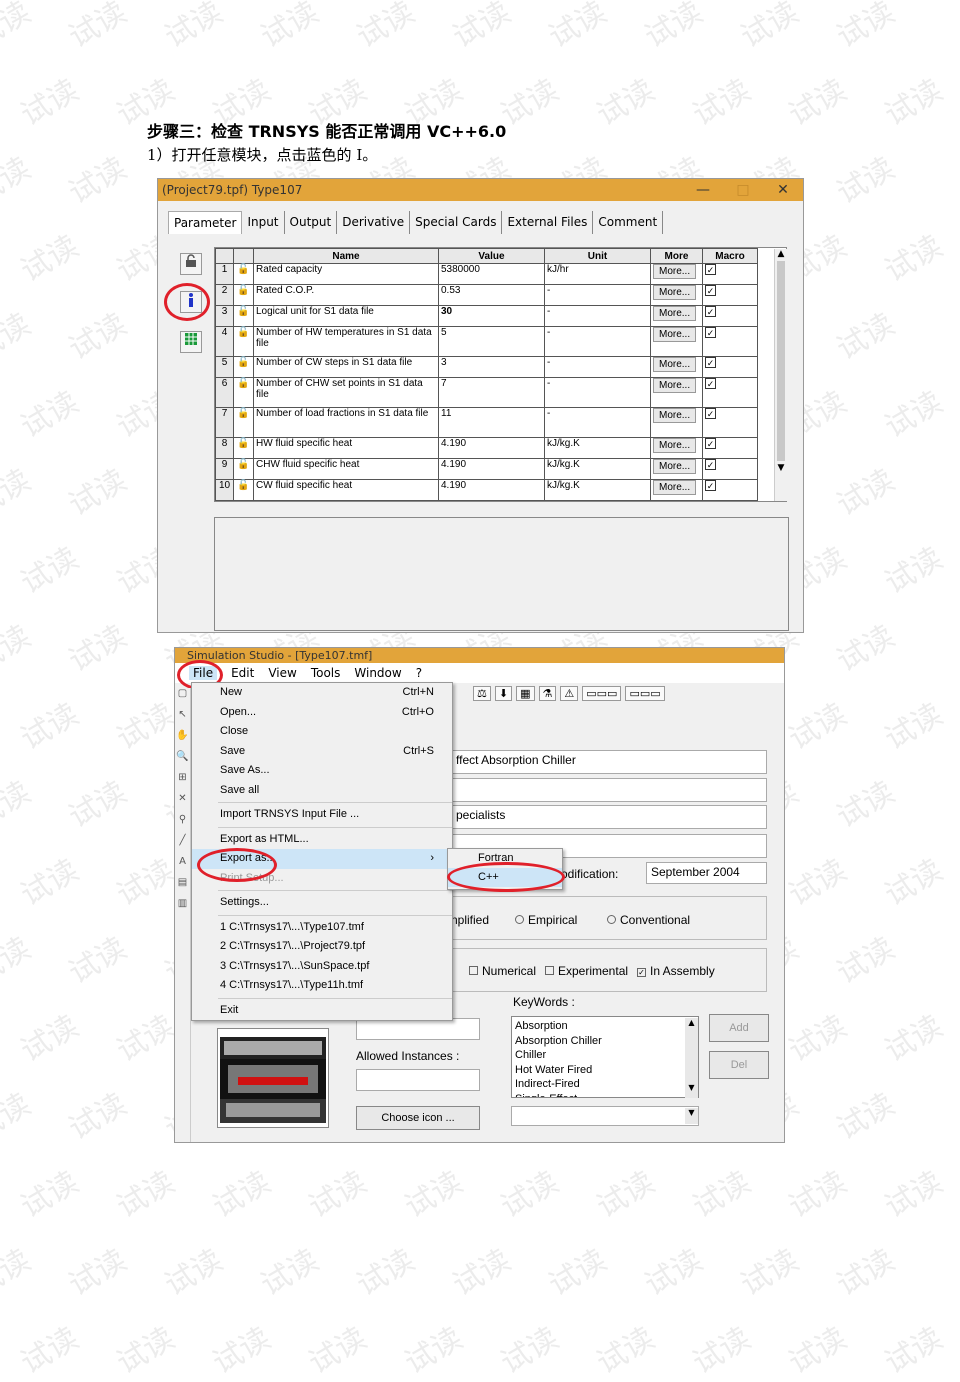 The width and height of the screenshot is (960, 1382). Describe the element at coordinates (377, 673) in the screenshot. I see `menu-window: Window` at that location.